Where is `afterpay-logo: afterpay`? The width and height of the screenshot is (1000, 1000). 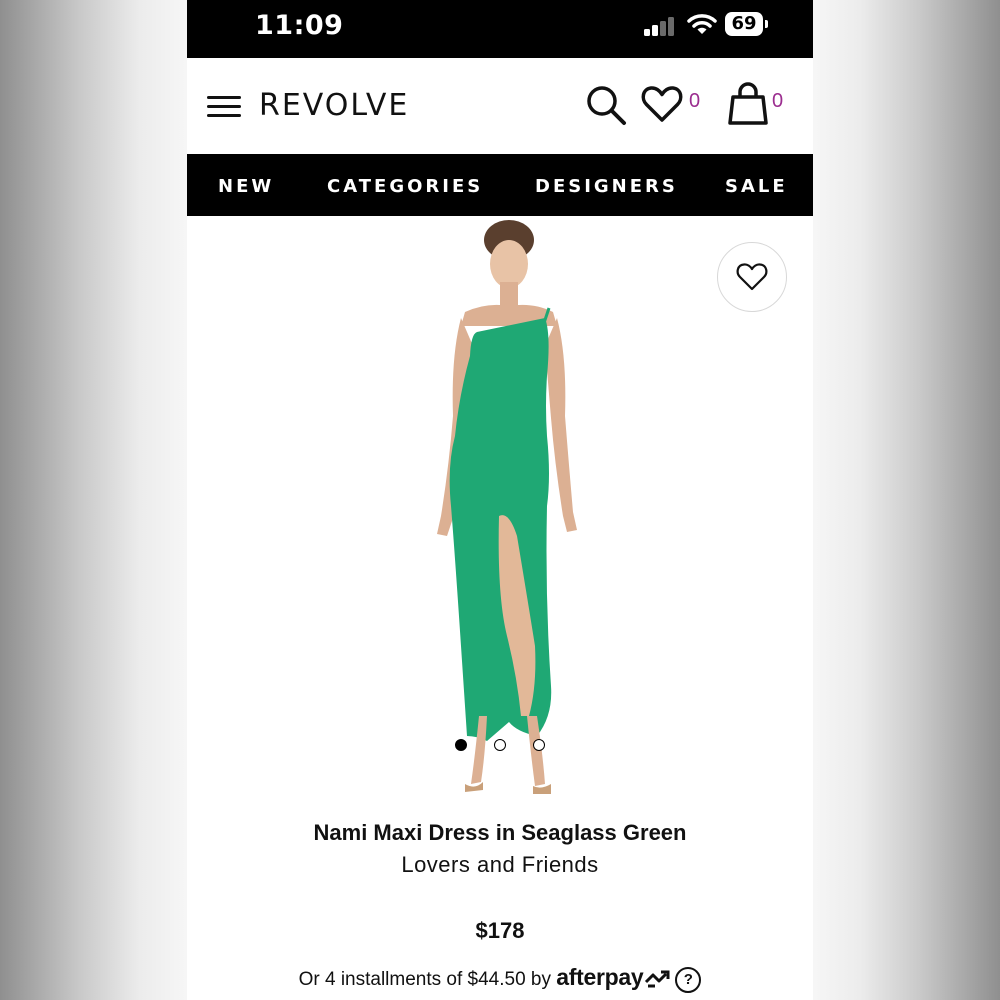 afterpay-logo: afterpay is located at coordinates (600, 977).